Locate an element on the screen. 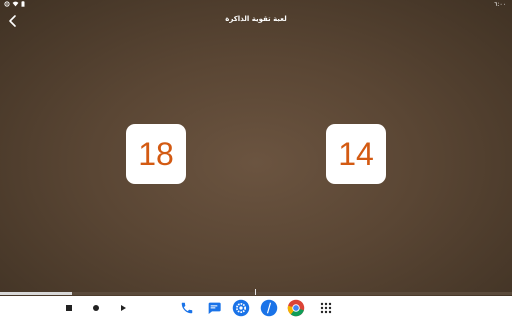 The width and height of the screenshot is (512, 320). wifi-icon is located at coordinates (15, 4).